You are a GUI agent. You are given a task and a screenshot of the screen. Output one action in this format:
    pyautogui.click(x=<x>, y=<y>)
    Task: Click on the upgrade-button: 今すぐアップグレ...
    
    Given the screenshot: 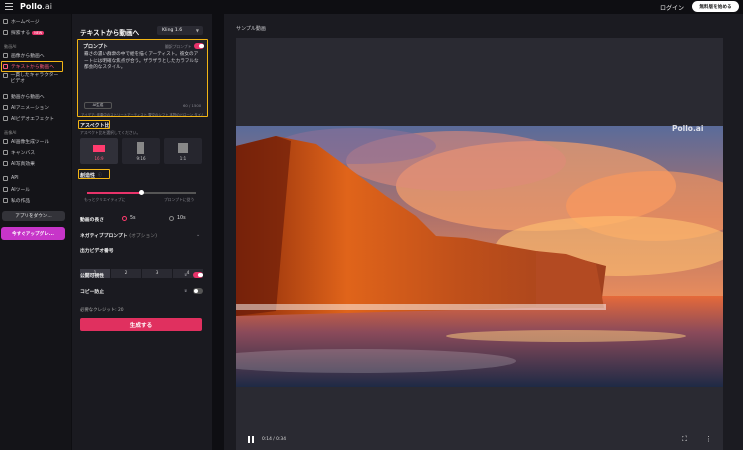 What is the action you would take?
    pyautogui.click(x=33, y=233)
    